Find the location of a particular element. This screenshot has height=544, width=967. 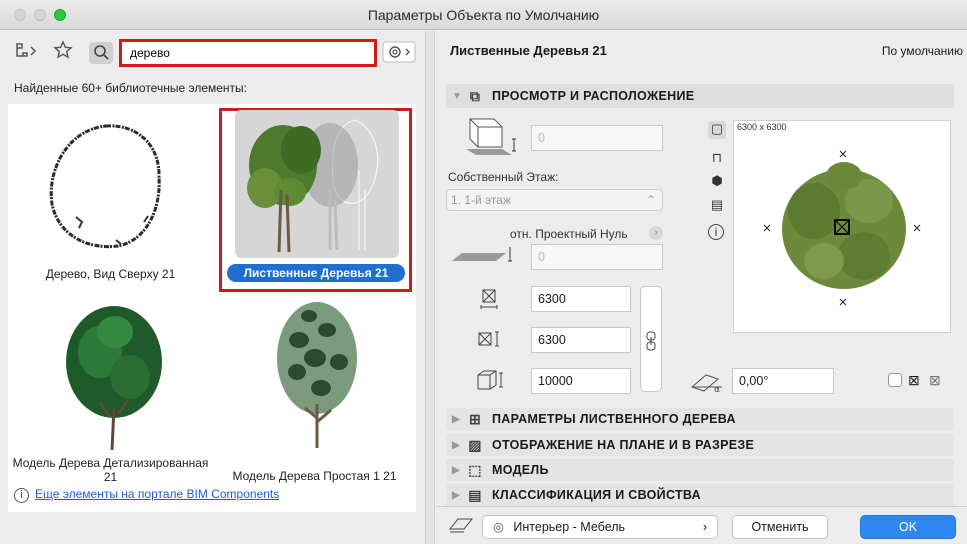

section-title: МОДЕЛЬ is located at coordinates (520, 470).